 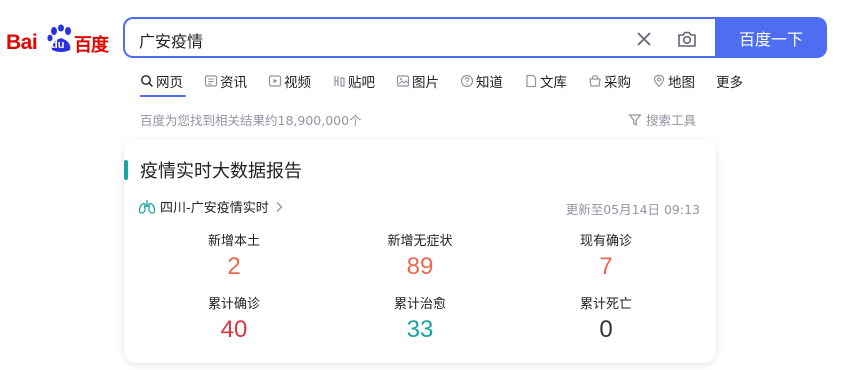 I want to click on tab-wenku: 文库, so click(x=545, y=81).